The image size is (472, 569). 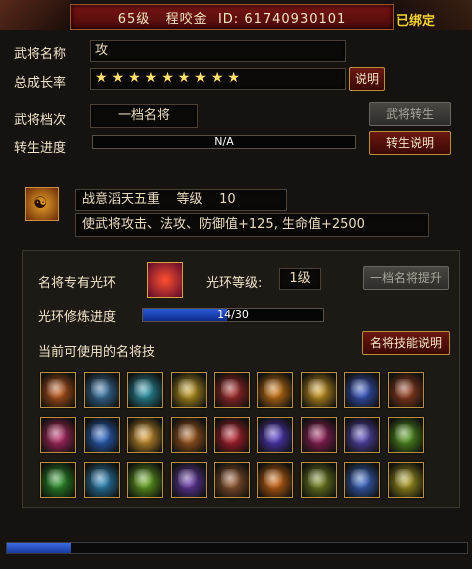 I want to click on rune-skill-icon, so click(x=362, y=435).